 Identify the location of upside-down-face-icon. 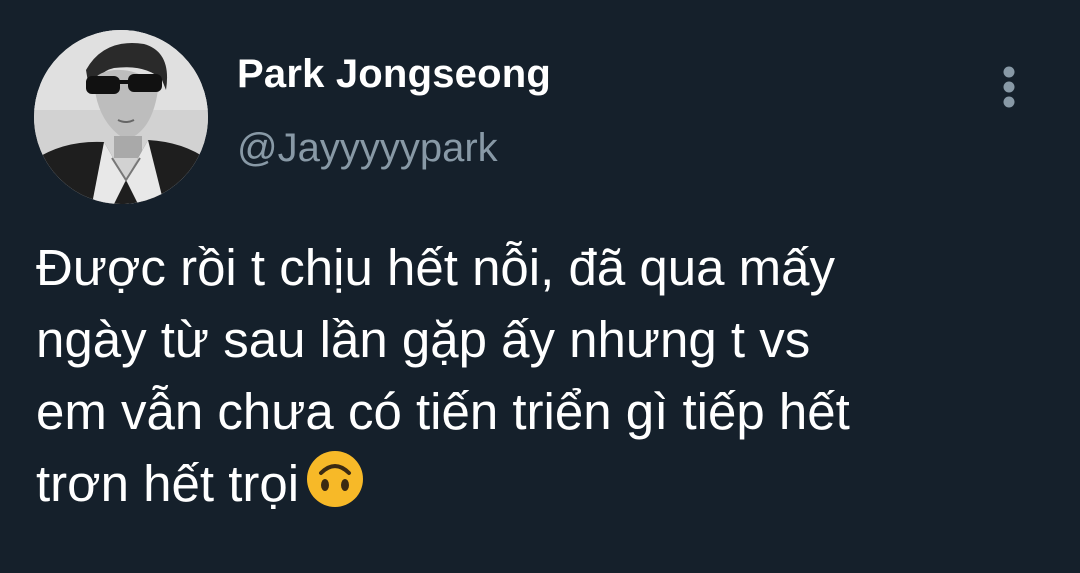
(335, 488).